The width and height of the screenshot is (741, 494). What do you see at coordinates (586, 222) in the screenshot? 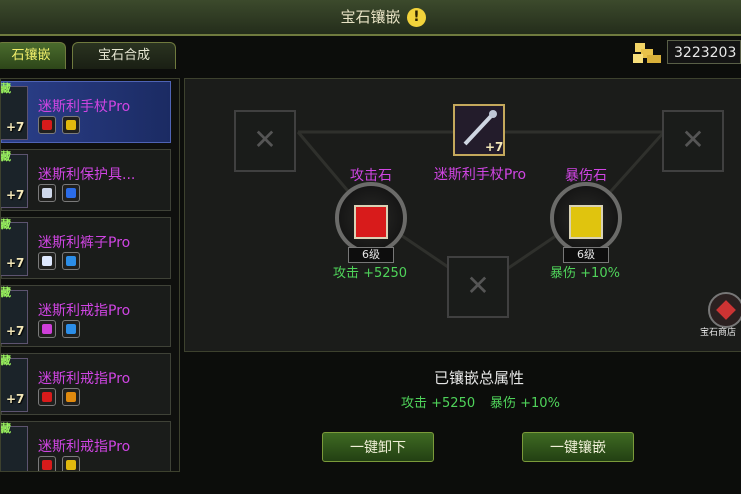
I see `crit-gem-icon` at bounding box center [586, 222].